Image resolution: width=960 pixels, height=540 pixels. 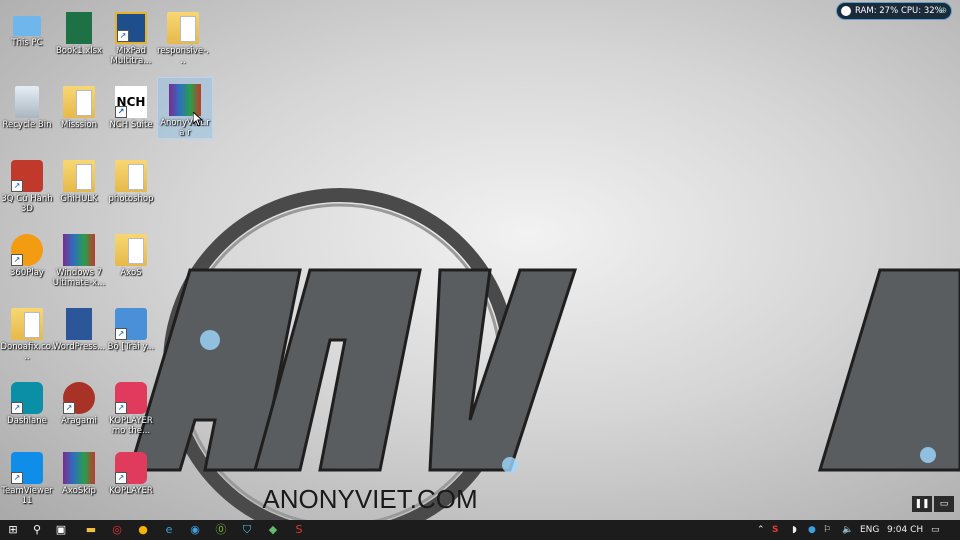 What do you see at coordinates (27, 250) in the screenshot?
I see `360play-icon: ↗` at bounding box center [27, 250].